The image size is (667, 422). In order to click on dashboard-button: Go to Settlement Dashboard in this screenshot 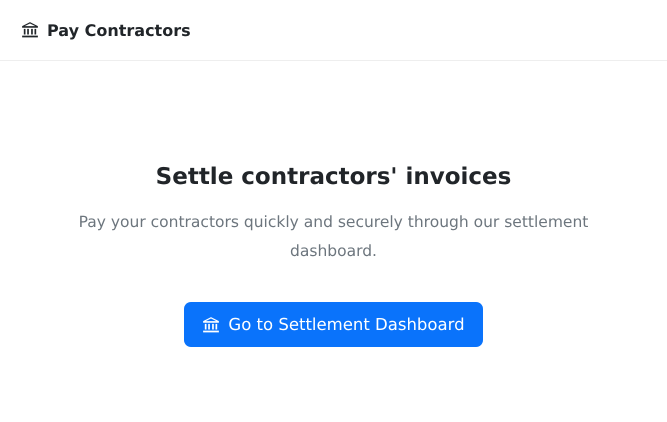, I will do `click(333, 324)`.